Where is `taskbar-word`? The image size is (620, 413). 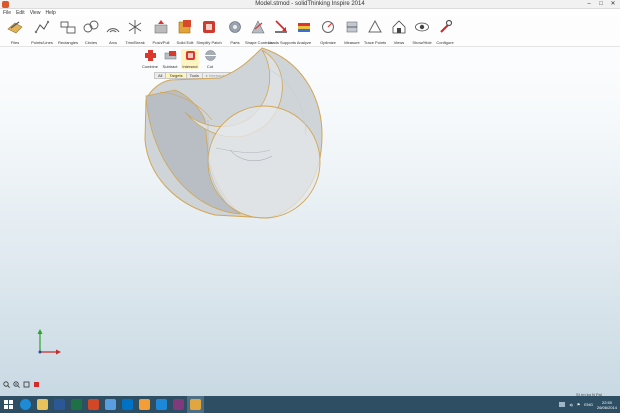
taskbar-word is located at coordinates (59, 404).